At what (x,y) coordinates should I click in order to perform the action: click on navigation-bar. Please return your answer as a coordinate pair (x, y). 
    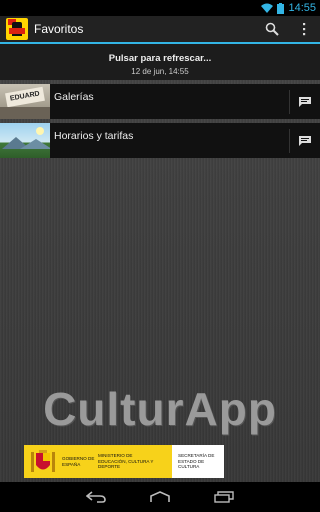
    Looking at the image, I should click on (160, 497).